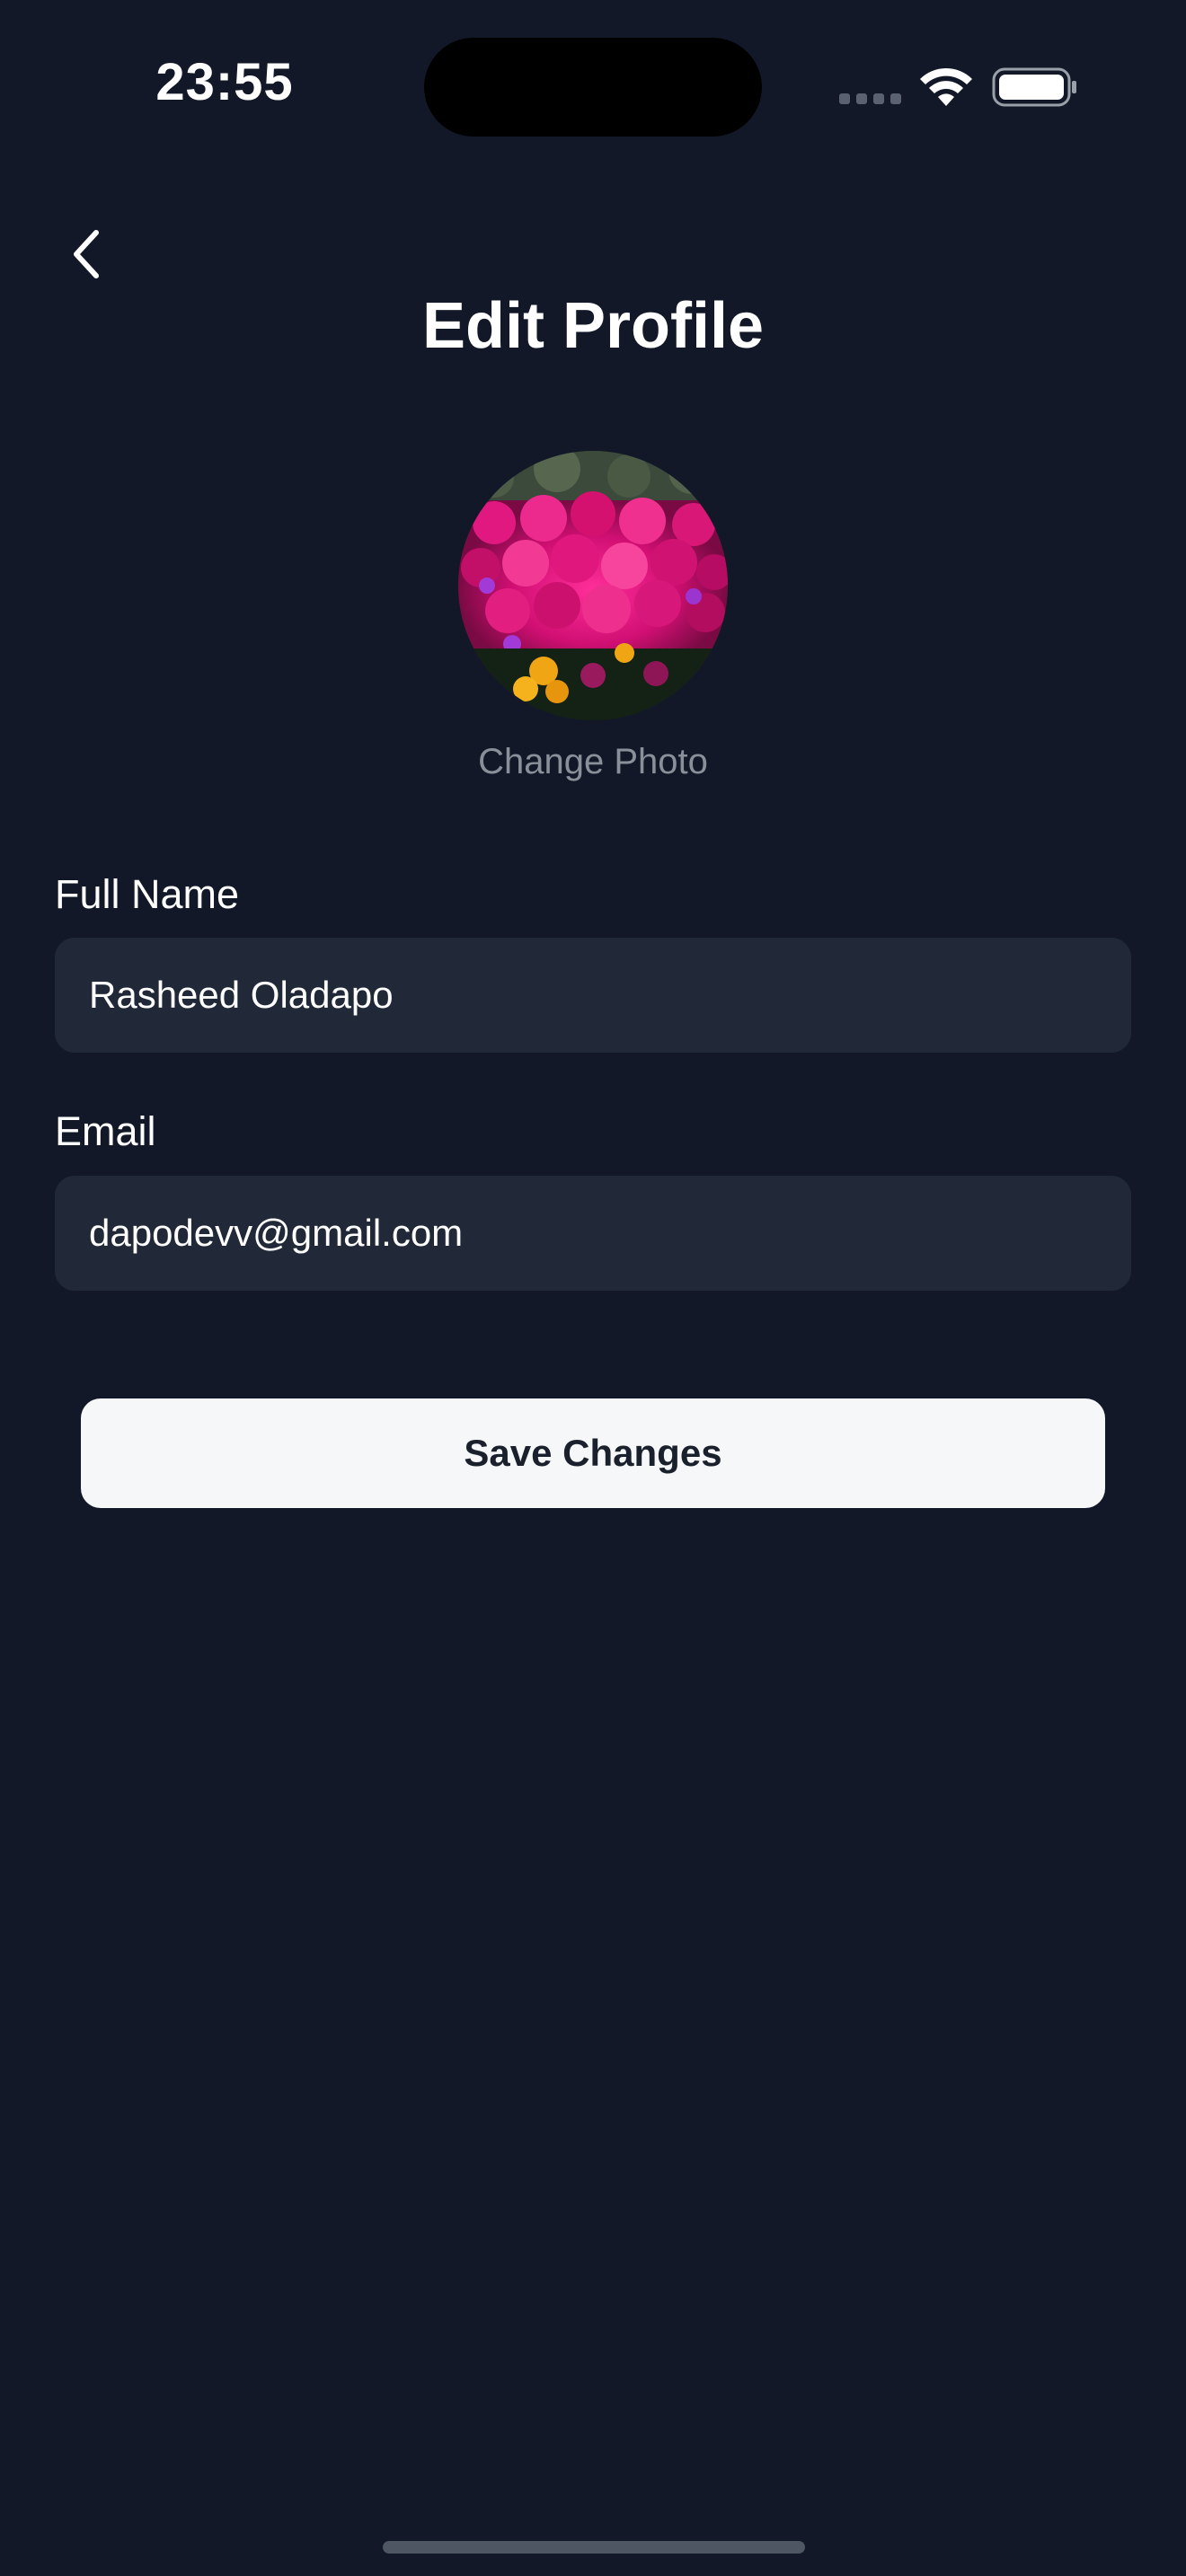 The image size is (1186, 2576). I want to click on avatar-photo, so click(593, 585).